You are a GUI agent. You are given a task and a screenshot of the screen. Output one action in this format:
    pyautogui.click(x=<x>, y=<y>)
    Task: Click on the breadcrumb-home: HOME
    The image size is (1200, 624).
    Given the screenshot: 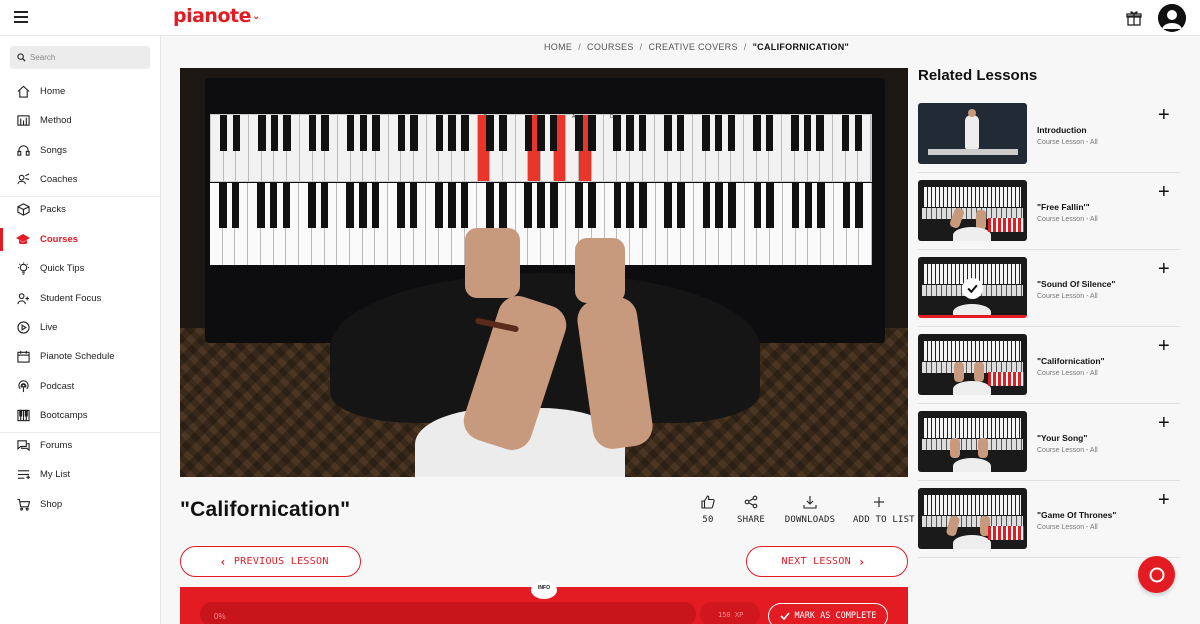 What is the action you would take?
    pyautogui.click(x=558, y=47)
    